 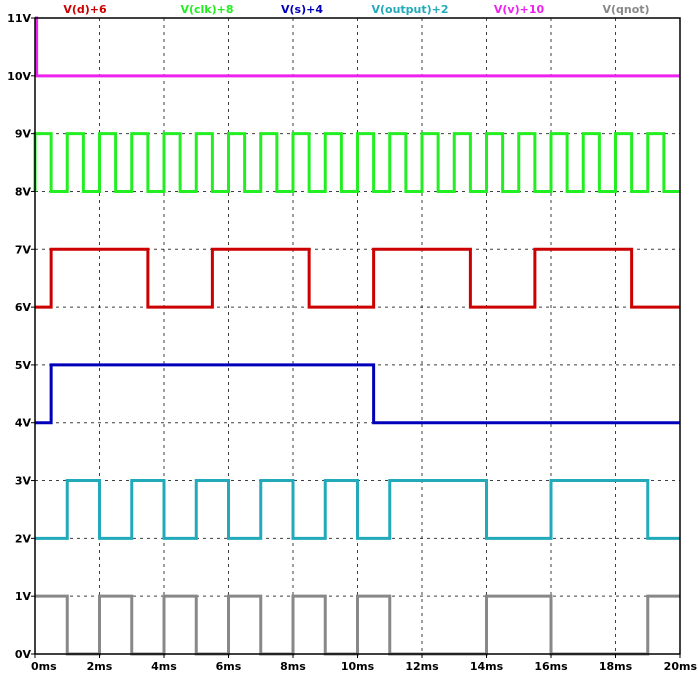 What do you see at coordinates (85, 9) in the screenshot?
I see `legend-entry-v-d-6: V(d)+6` at bounding box center [85, 9].